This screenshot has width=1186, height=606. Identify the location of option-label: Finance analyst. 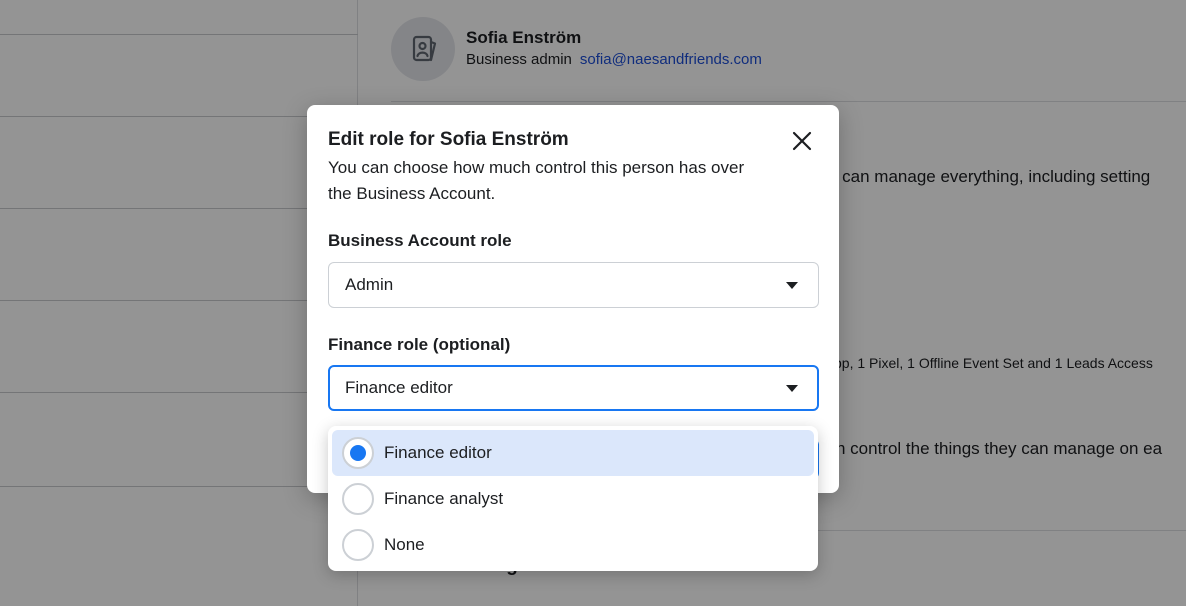
(444, 498).